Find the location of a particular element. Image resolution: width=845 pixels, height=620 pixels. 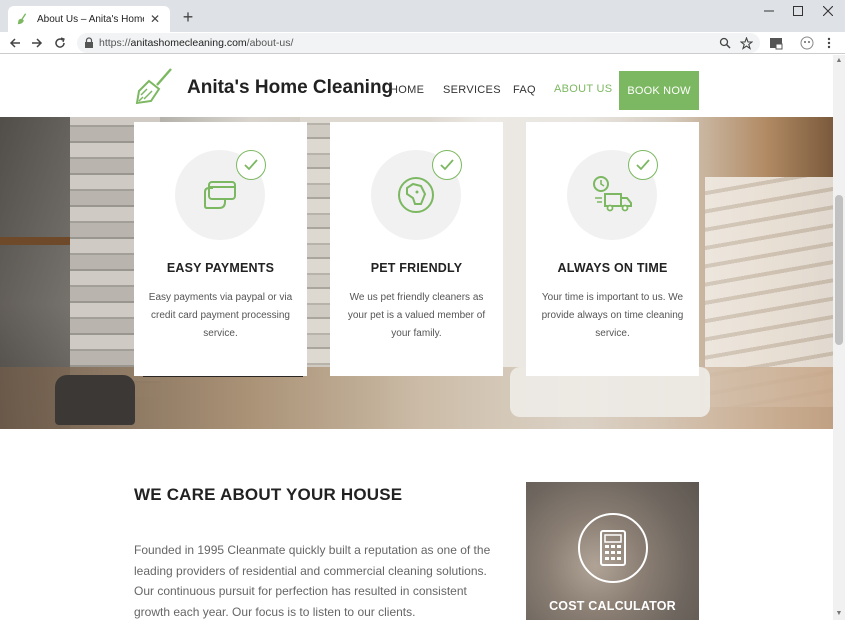

window-close-icon is located at coordinates (828, 11).